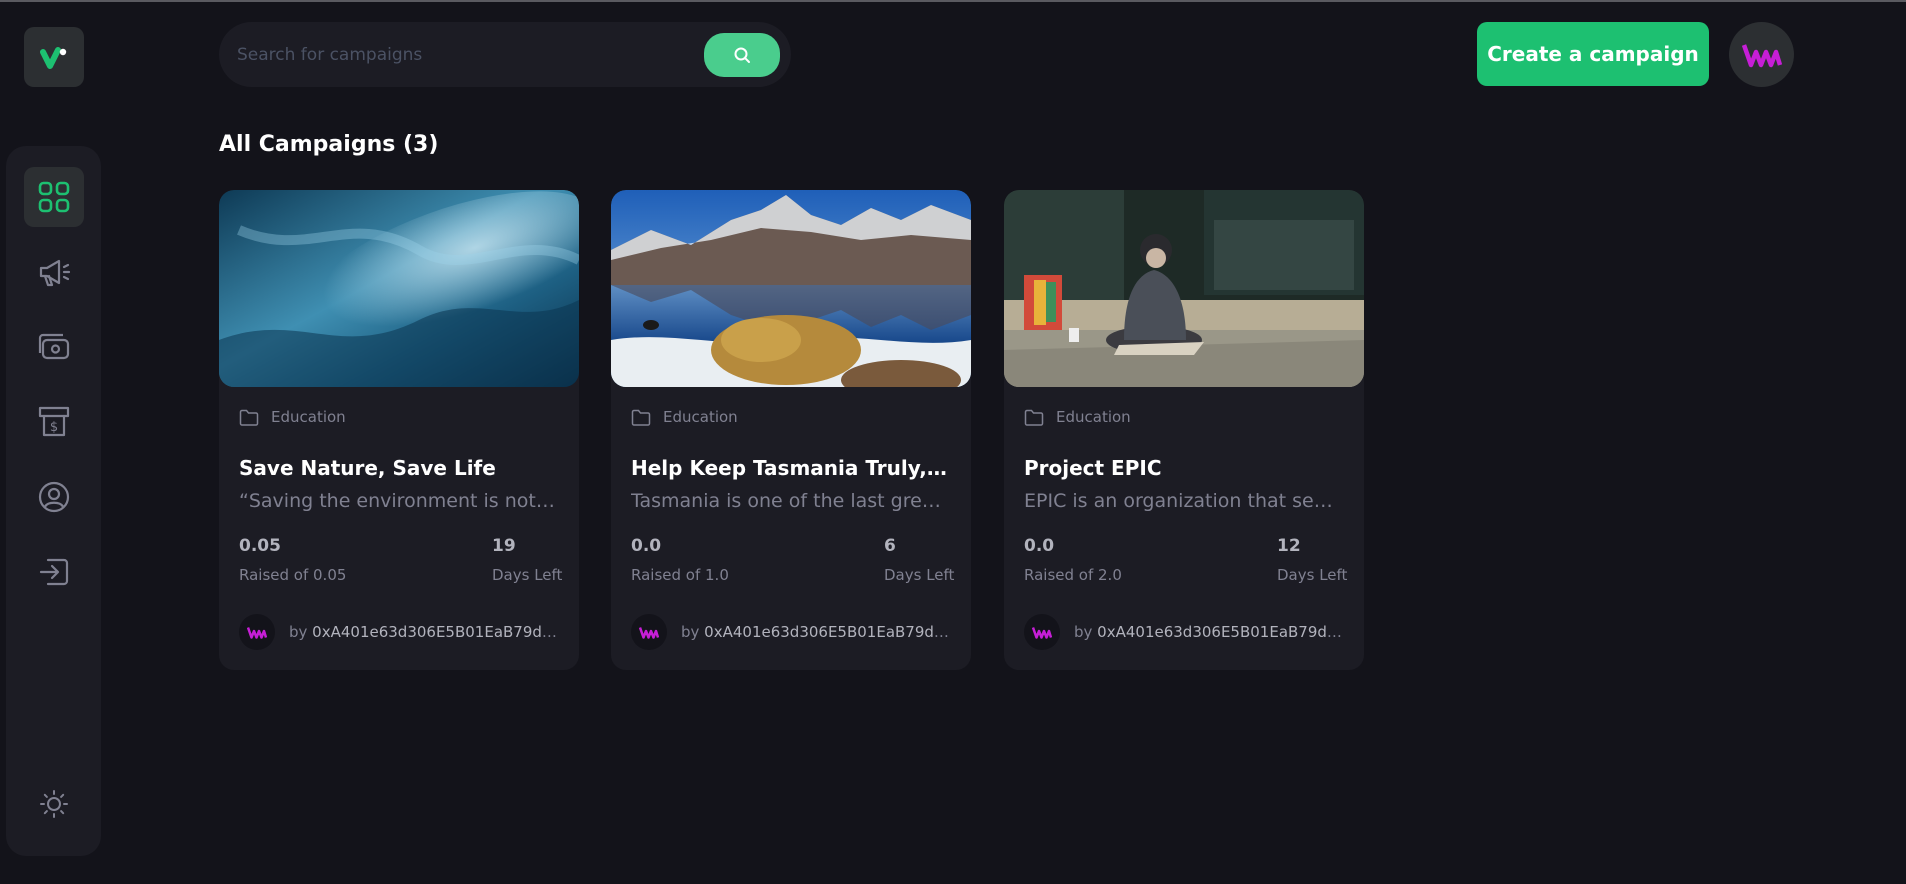 This screenshot has width=1906, height=884. Describe the element at coordinates (1289, 546) in the screenshot. I see `days-left-value: 12` at that location.